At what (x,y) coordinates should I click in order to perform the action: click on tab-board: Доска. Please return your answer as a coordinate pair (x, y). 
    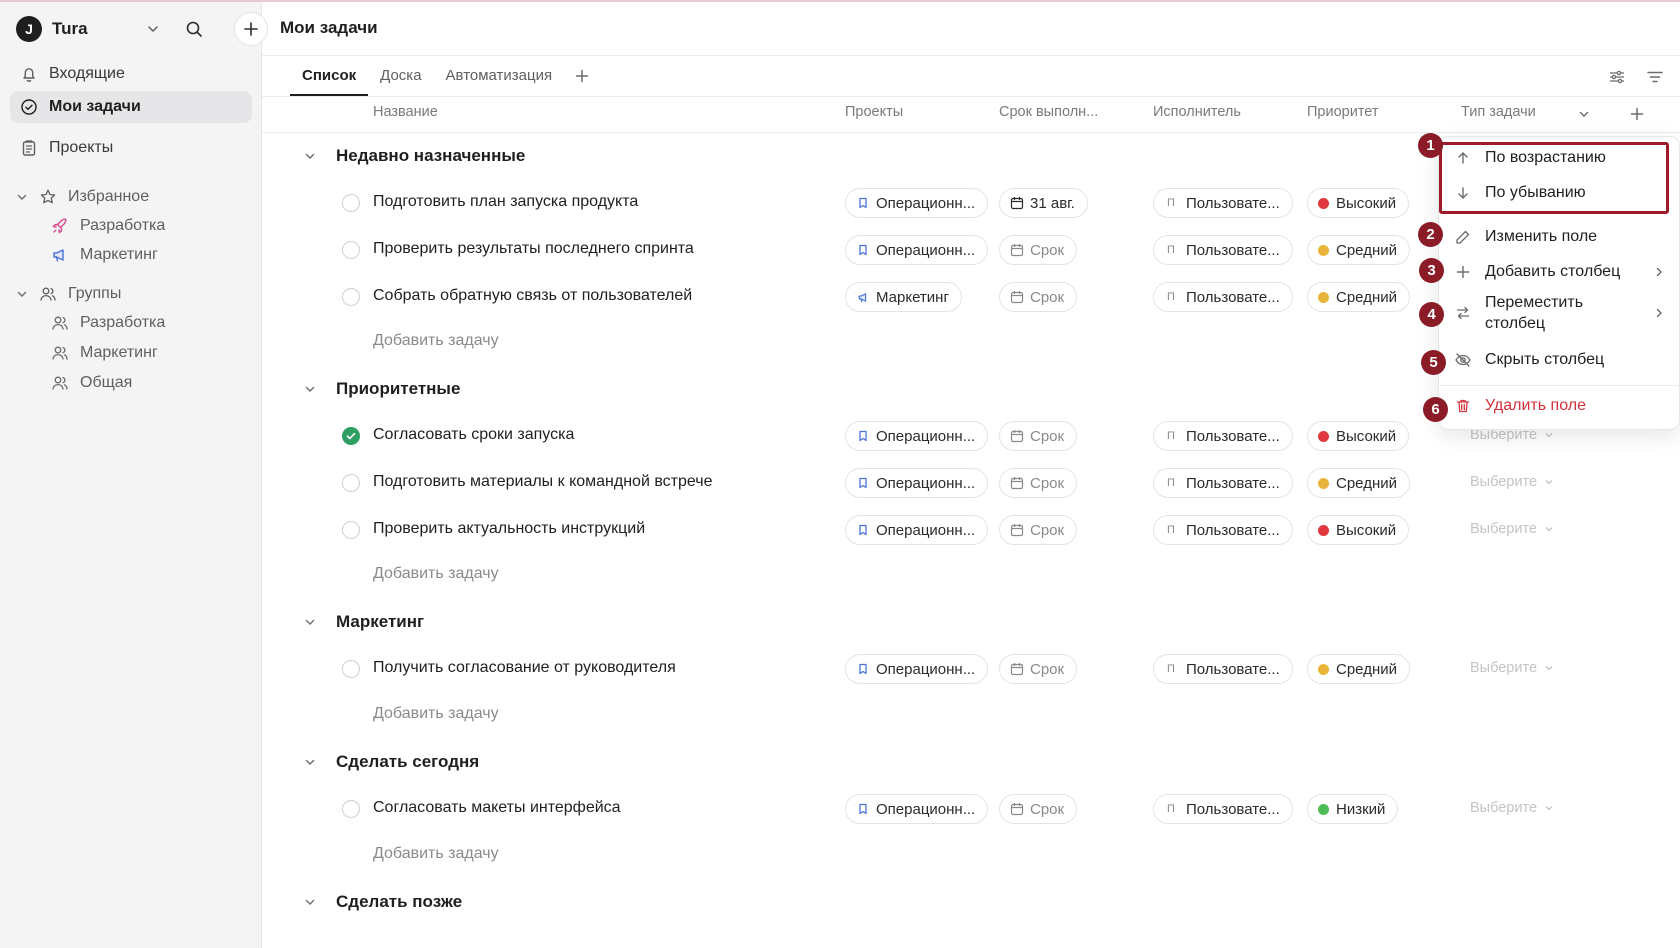
    Looking at the image, I should click on (400, 76).